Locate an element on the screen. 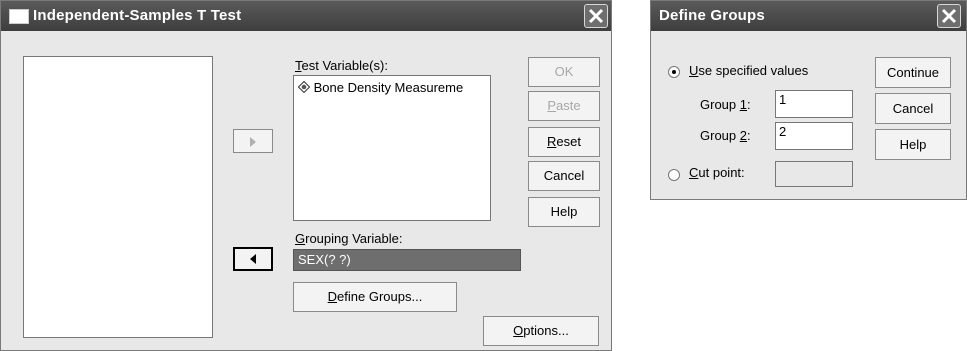 The image size is (967, 351). move-to-grouping-variable-button is located at coordinates (253, 259).